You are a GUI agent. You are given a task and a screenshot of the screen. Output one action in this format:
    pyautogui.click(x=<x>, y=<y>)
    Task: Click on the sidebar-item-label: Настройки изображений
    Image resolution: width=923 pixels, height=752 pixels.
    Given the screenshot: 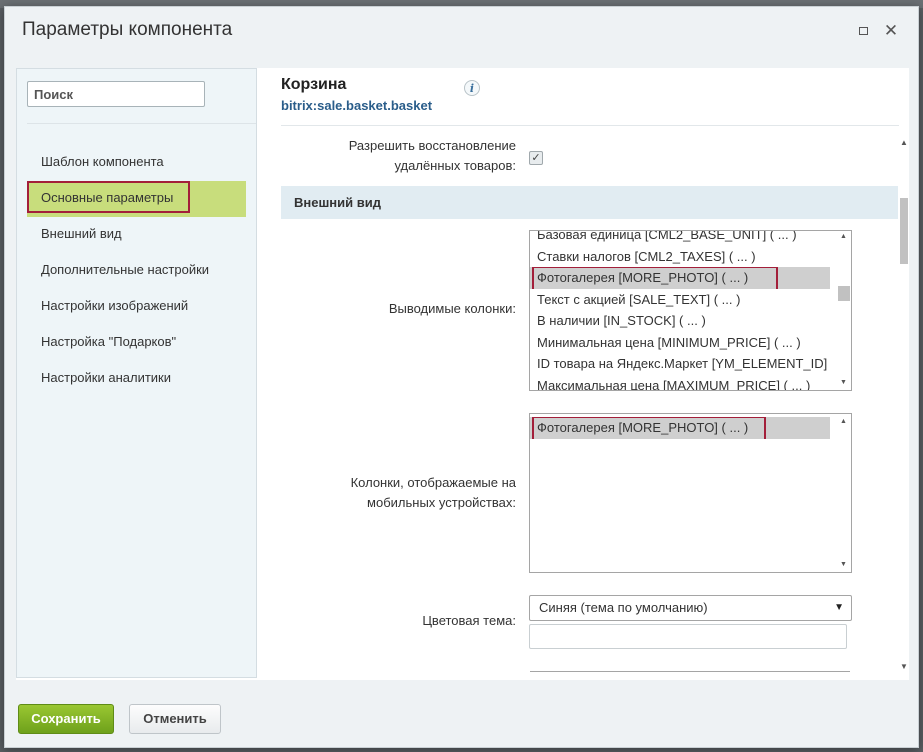 What is the action you would take?
    pyautogui.click(x=115, y=305)
    